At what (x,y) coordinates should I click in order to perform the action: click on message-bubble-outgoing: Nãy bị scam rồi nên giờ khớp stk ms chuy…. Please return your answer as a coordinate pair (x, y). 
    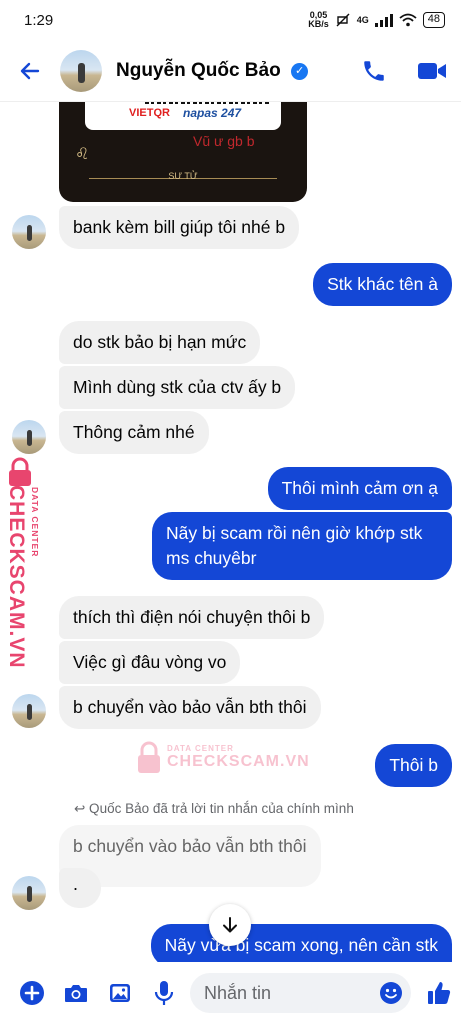
    Looking at the image, I should click on (302, 546).